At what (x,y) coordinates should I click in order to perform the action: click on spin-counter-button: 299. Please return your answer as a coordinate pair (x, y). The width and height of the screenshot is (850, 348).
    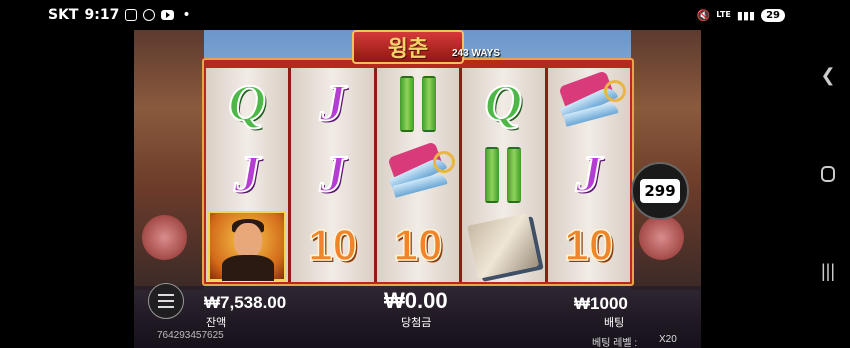
    Looking at the image, I should click on (660, 191).